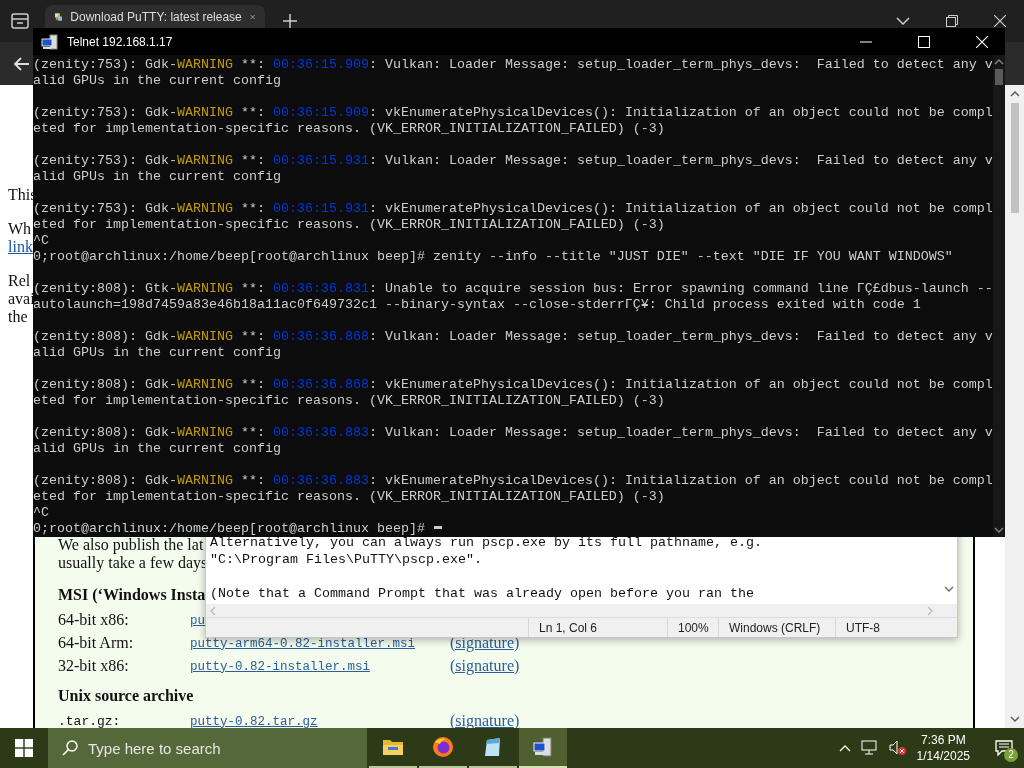 The height and width of the screenshot is (768, 1024). Describe the element at coordinates (897, 748) in the screenshot. I see `speaker-icon` at that location.